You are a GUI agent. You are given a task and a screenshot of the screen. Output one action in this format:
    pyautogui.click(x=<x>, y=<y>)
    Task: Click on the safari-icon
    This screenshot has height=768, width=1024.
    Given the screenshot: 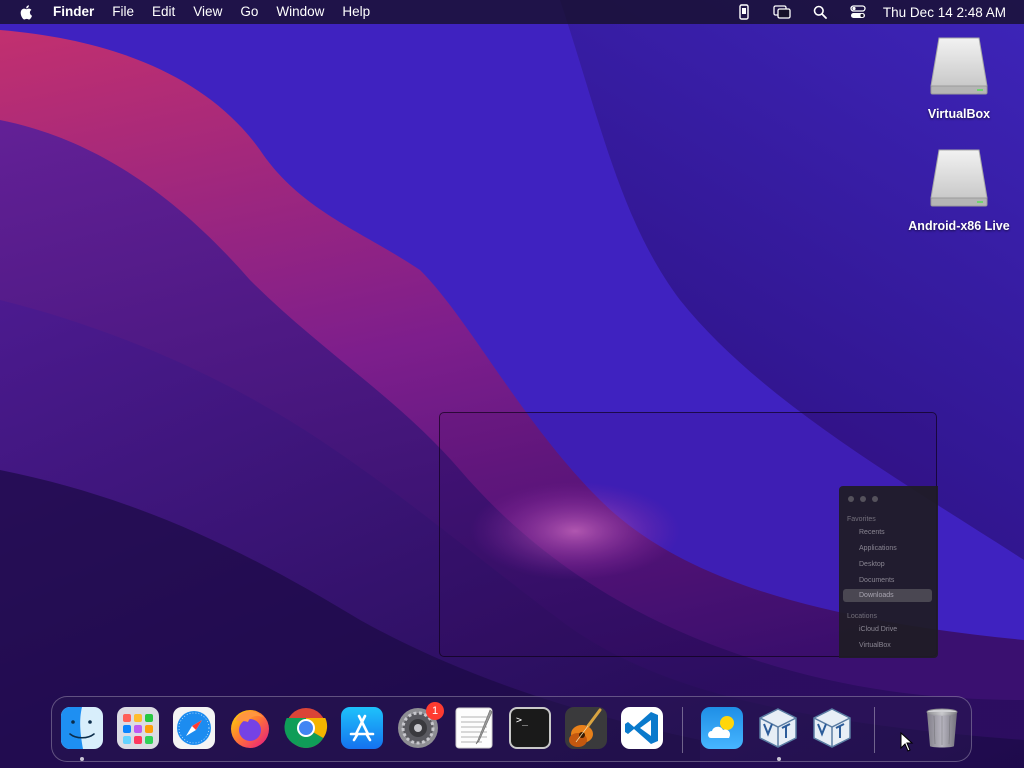 What is the action you would take?
    pyautogui.click(x=194, y=728)
    